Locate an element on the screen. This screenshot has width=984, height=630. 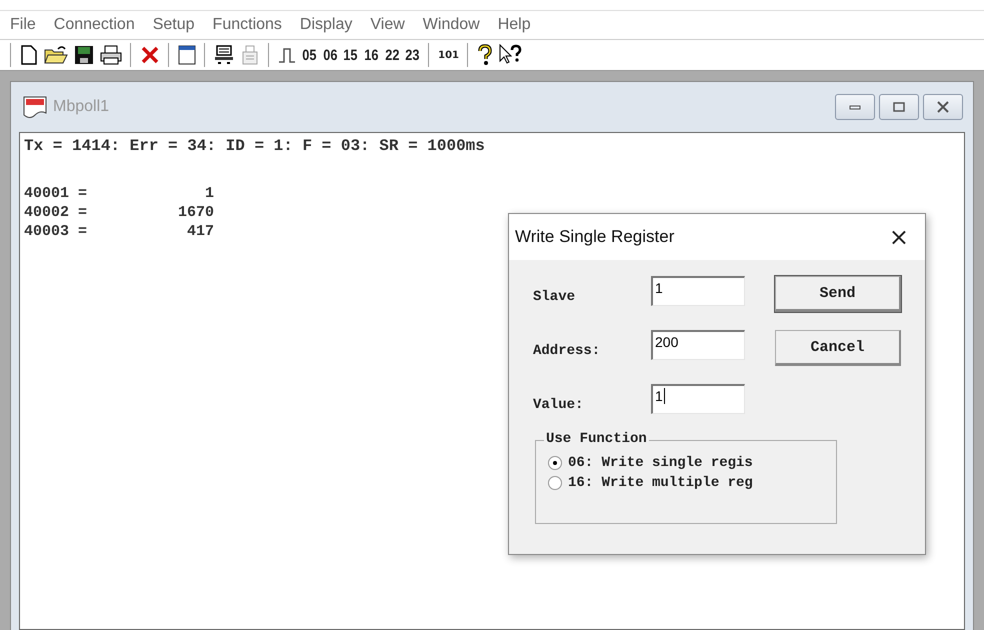
minimize-icon is located at coordinates (855, 107).